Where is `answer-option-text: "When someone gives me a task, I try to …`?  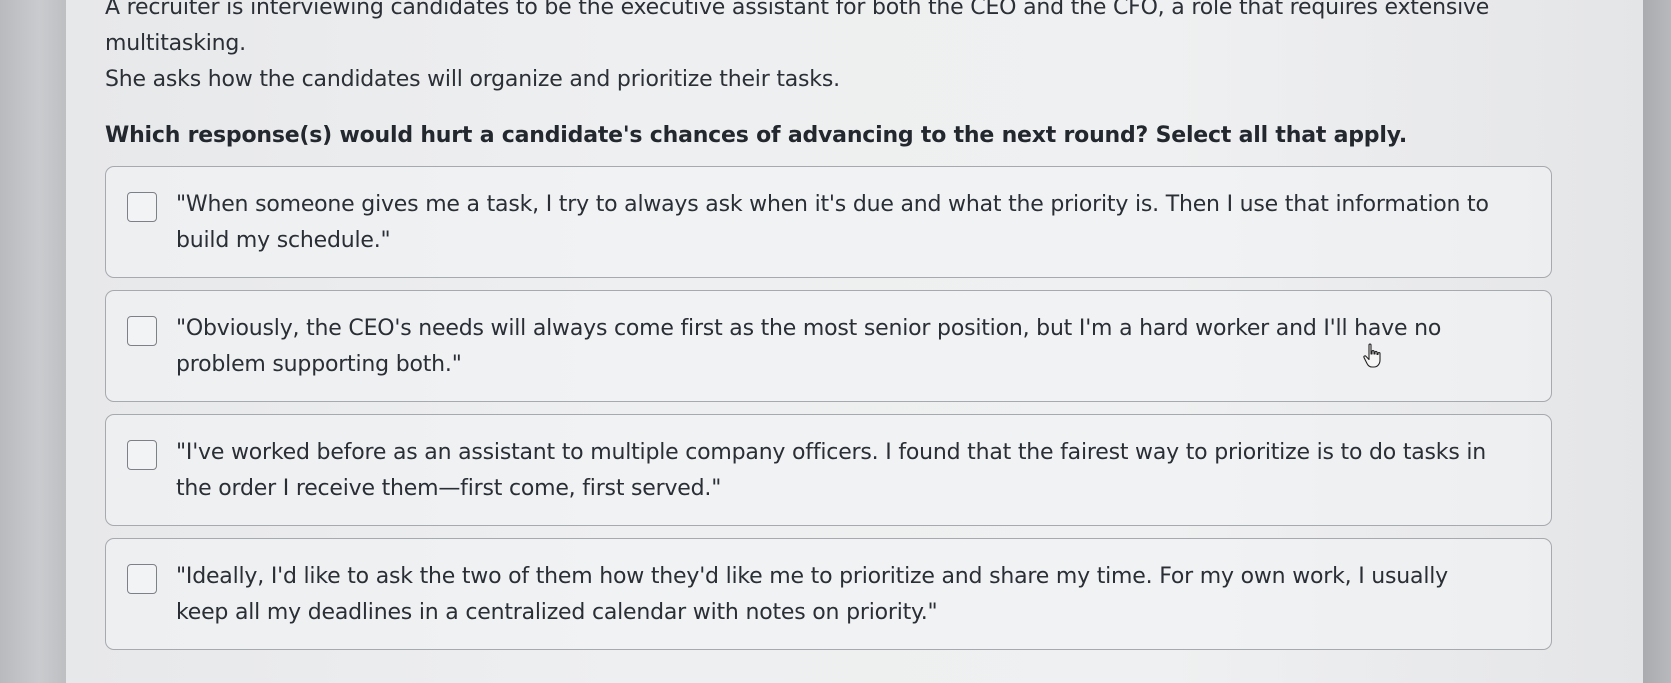
answer-option-text: "When someone gives me a task, I try to … is located at coordinates (832, 222).